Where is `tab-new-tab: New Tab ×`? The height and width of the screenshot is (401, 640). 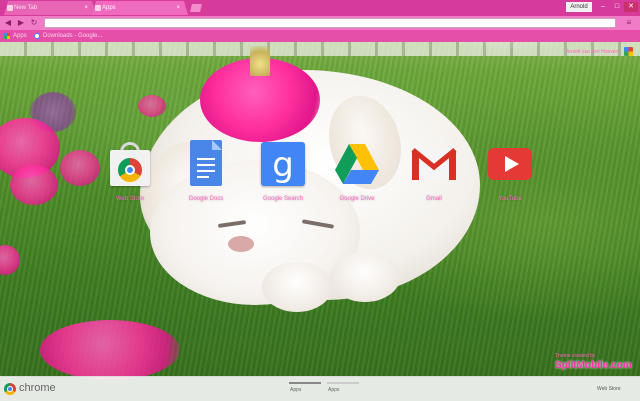 tab-new-tab: New Tab × is located at coordinates (50, 8).